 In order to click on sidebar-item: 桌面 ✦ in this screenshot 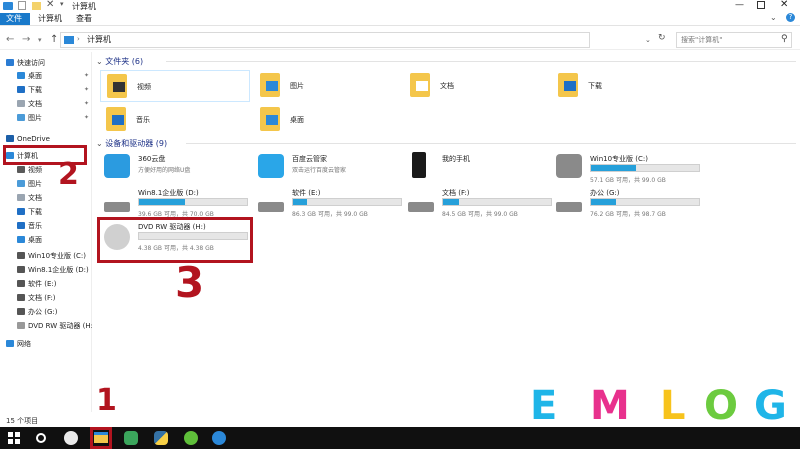, I will do `click(46, 76)`.